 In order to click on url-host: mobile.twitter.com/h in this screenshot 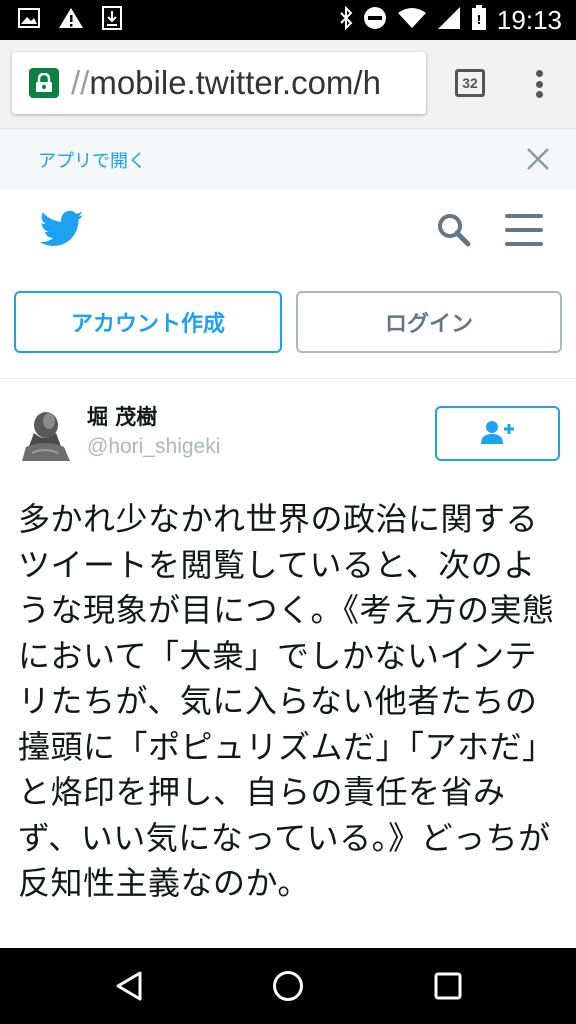, I will do `click(235, 82)`.